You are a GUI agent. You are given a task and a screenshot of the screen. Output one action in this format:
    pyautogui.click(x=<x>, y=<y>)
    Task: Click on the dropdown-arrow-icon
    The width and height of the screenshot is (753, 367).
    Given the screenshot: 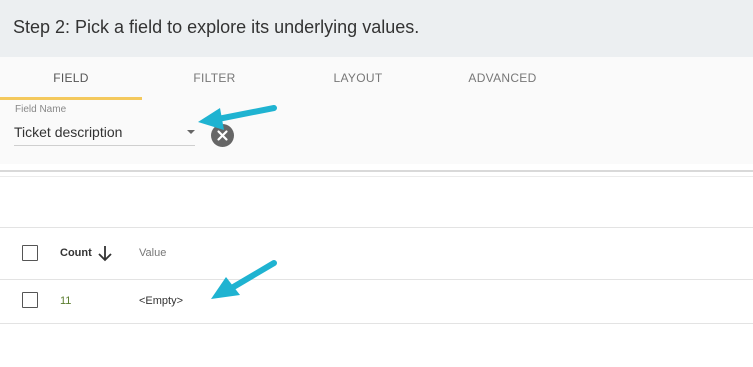 What is the action you would take?
    pyautogui.click(x=191, y=132)
    